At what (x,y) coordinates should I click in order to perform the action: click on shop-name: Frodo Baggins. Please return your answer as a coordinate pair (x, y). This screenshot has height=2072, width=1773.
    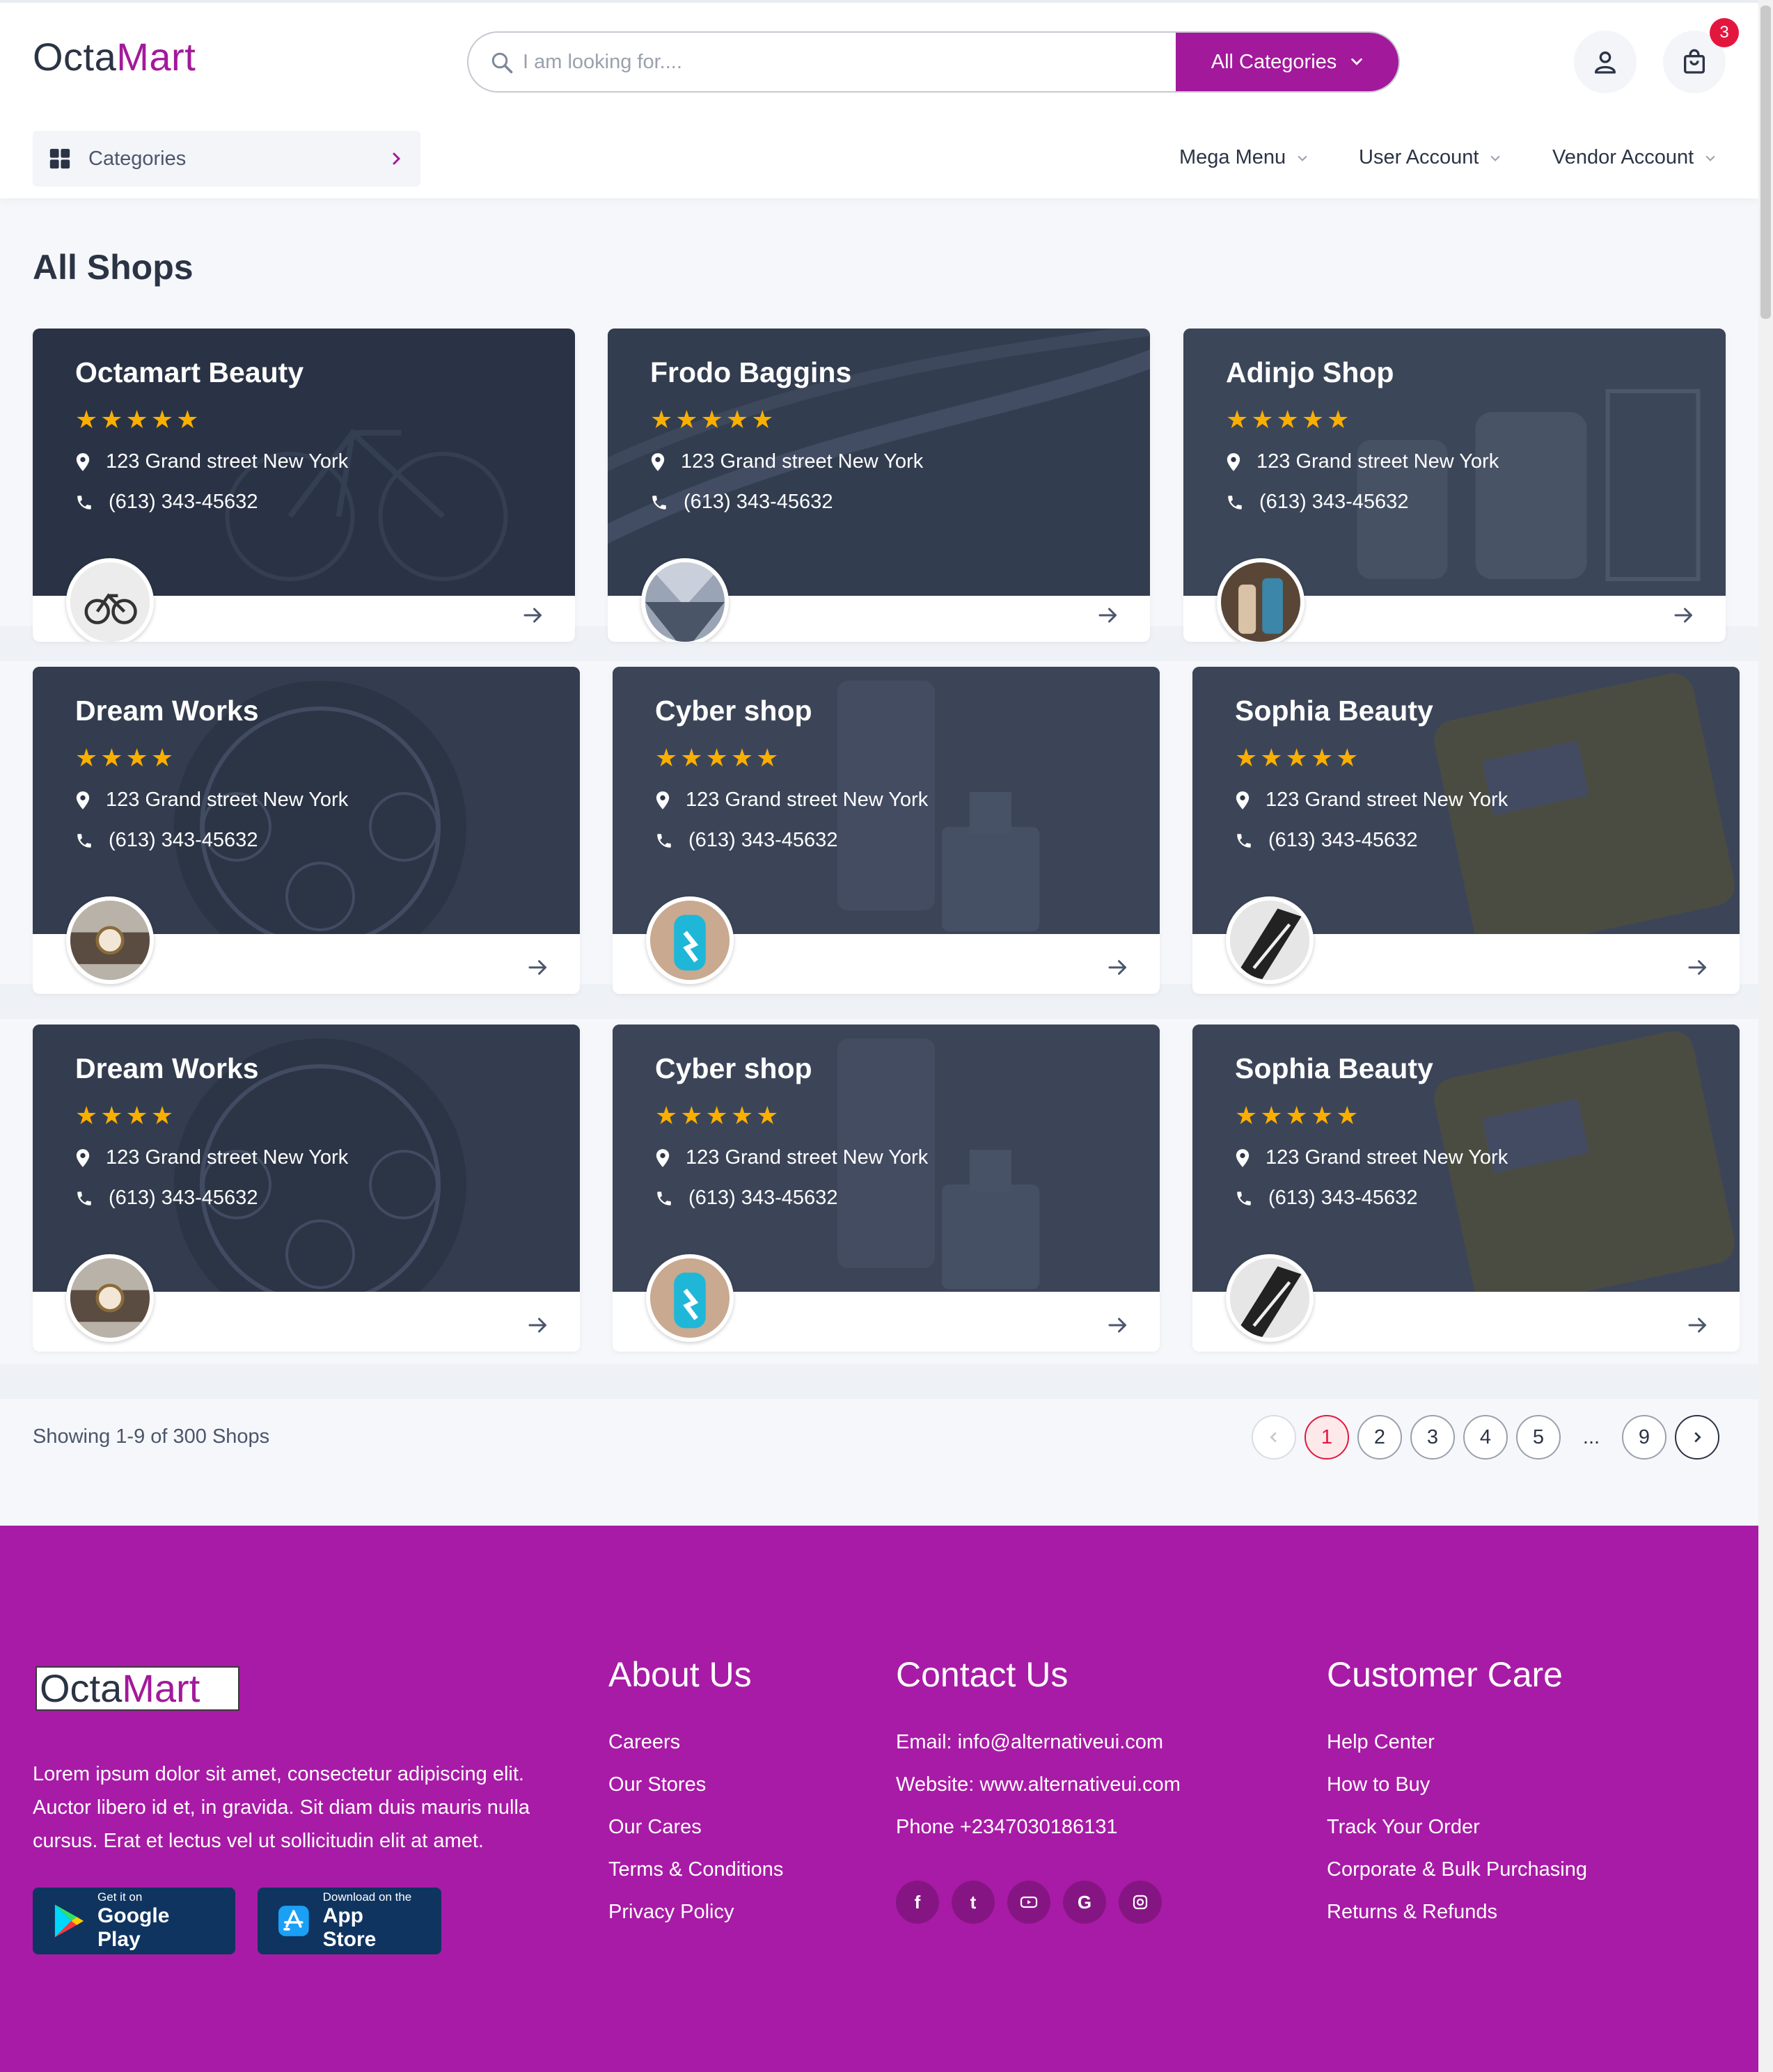
    Looking at the image, I should click on (751, 372).